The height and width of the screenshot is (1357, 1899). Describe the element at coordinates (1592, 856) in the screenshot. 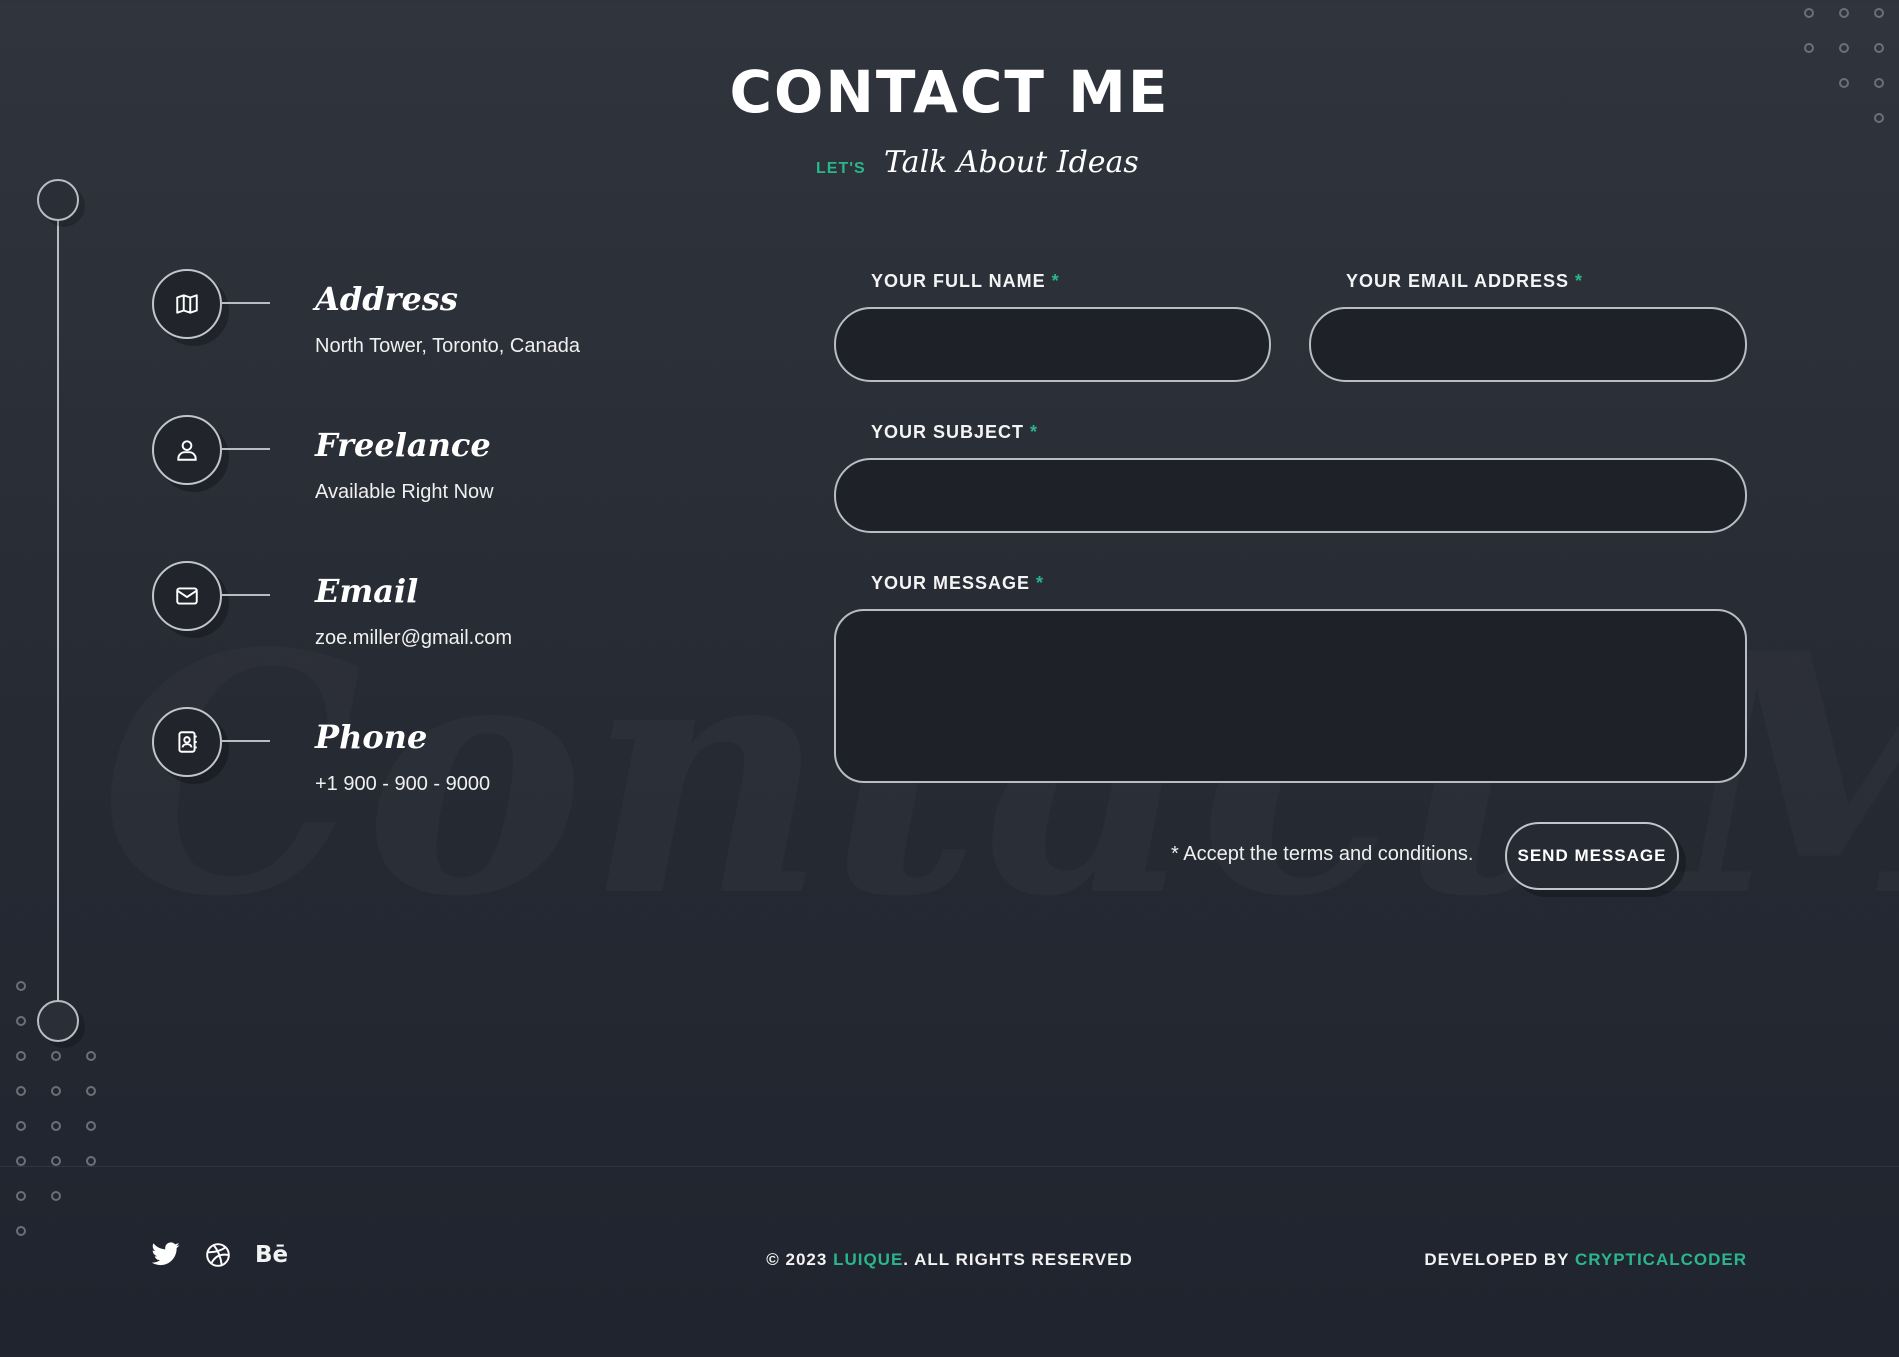

I see `send-message-button: SEND MESSAGE` at that location.